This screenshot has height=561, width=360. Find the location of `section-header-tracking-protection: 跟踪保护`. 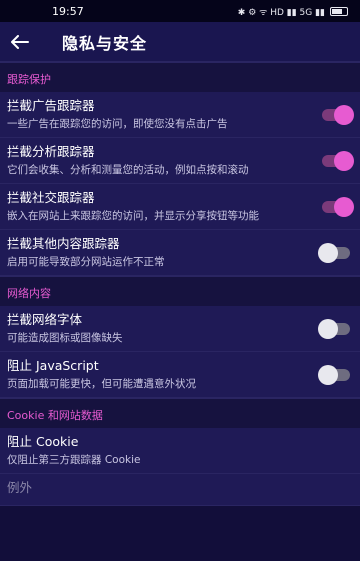

section-header-tracking-protection: 跟踪保护 is located at coordinates (180, 77).